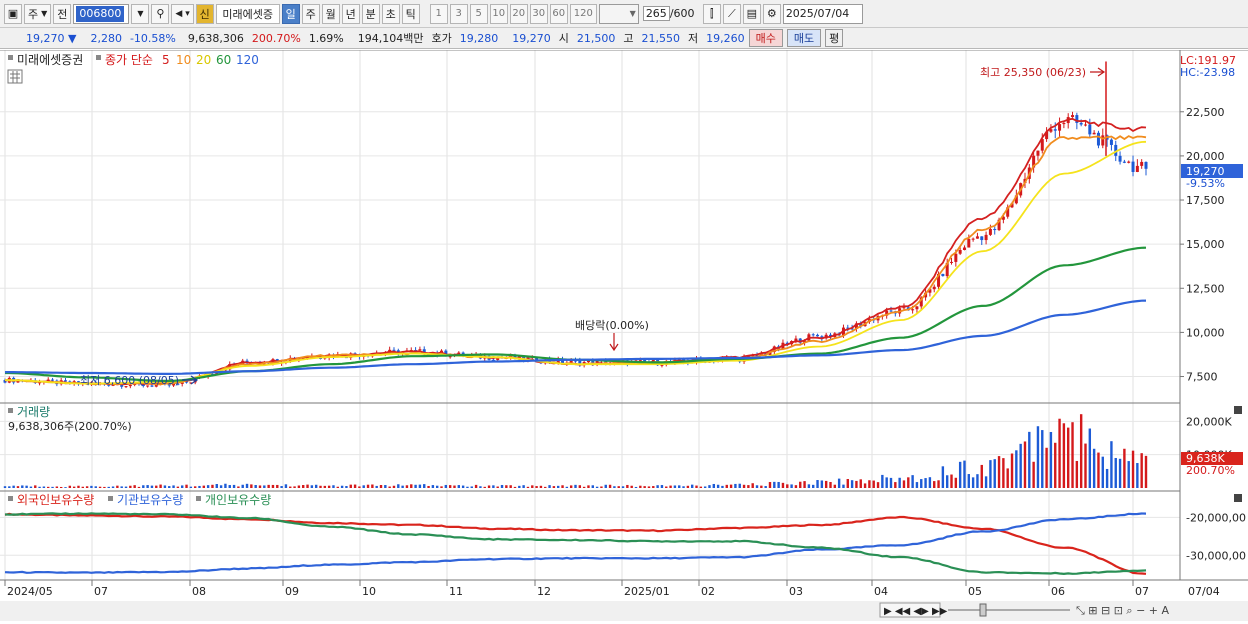  Describe the element at coordinates (458, 13) in the screenshot. I see `minute-option-3: 3` at that location.